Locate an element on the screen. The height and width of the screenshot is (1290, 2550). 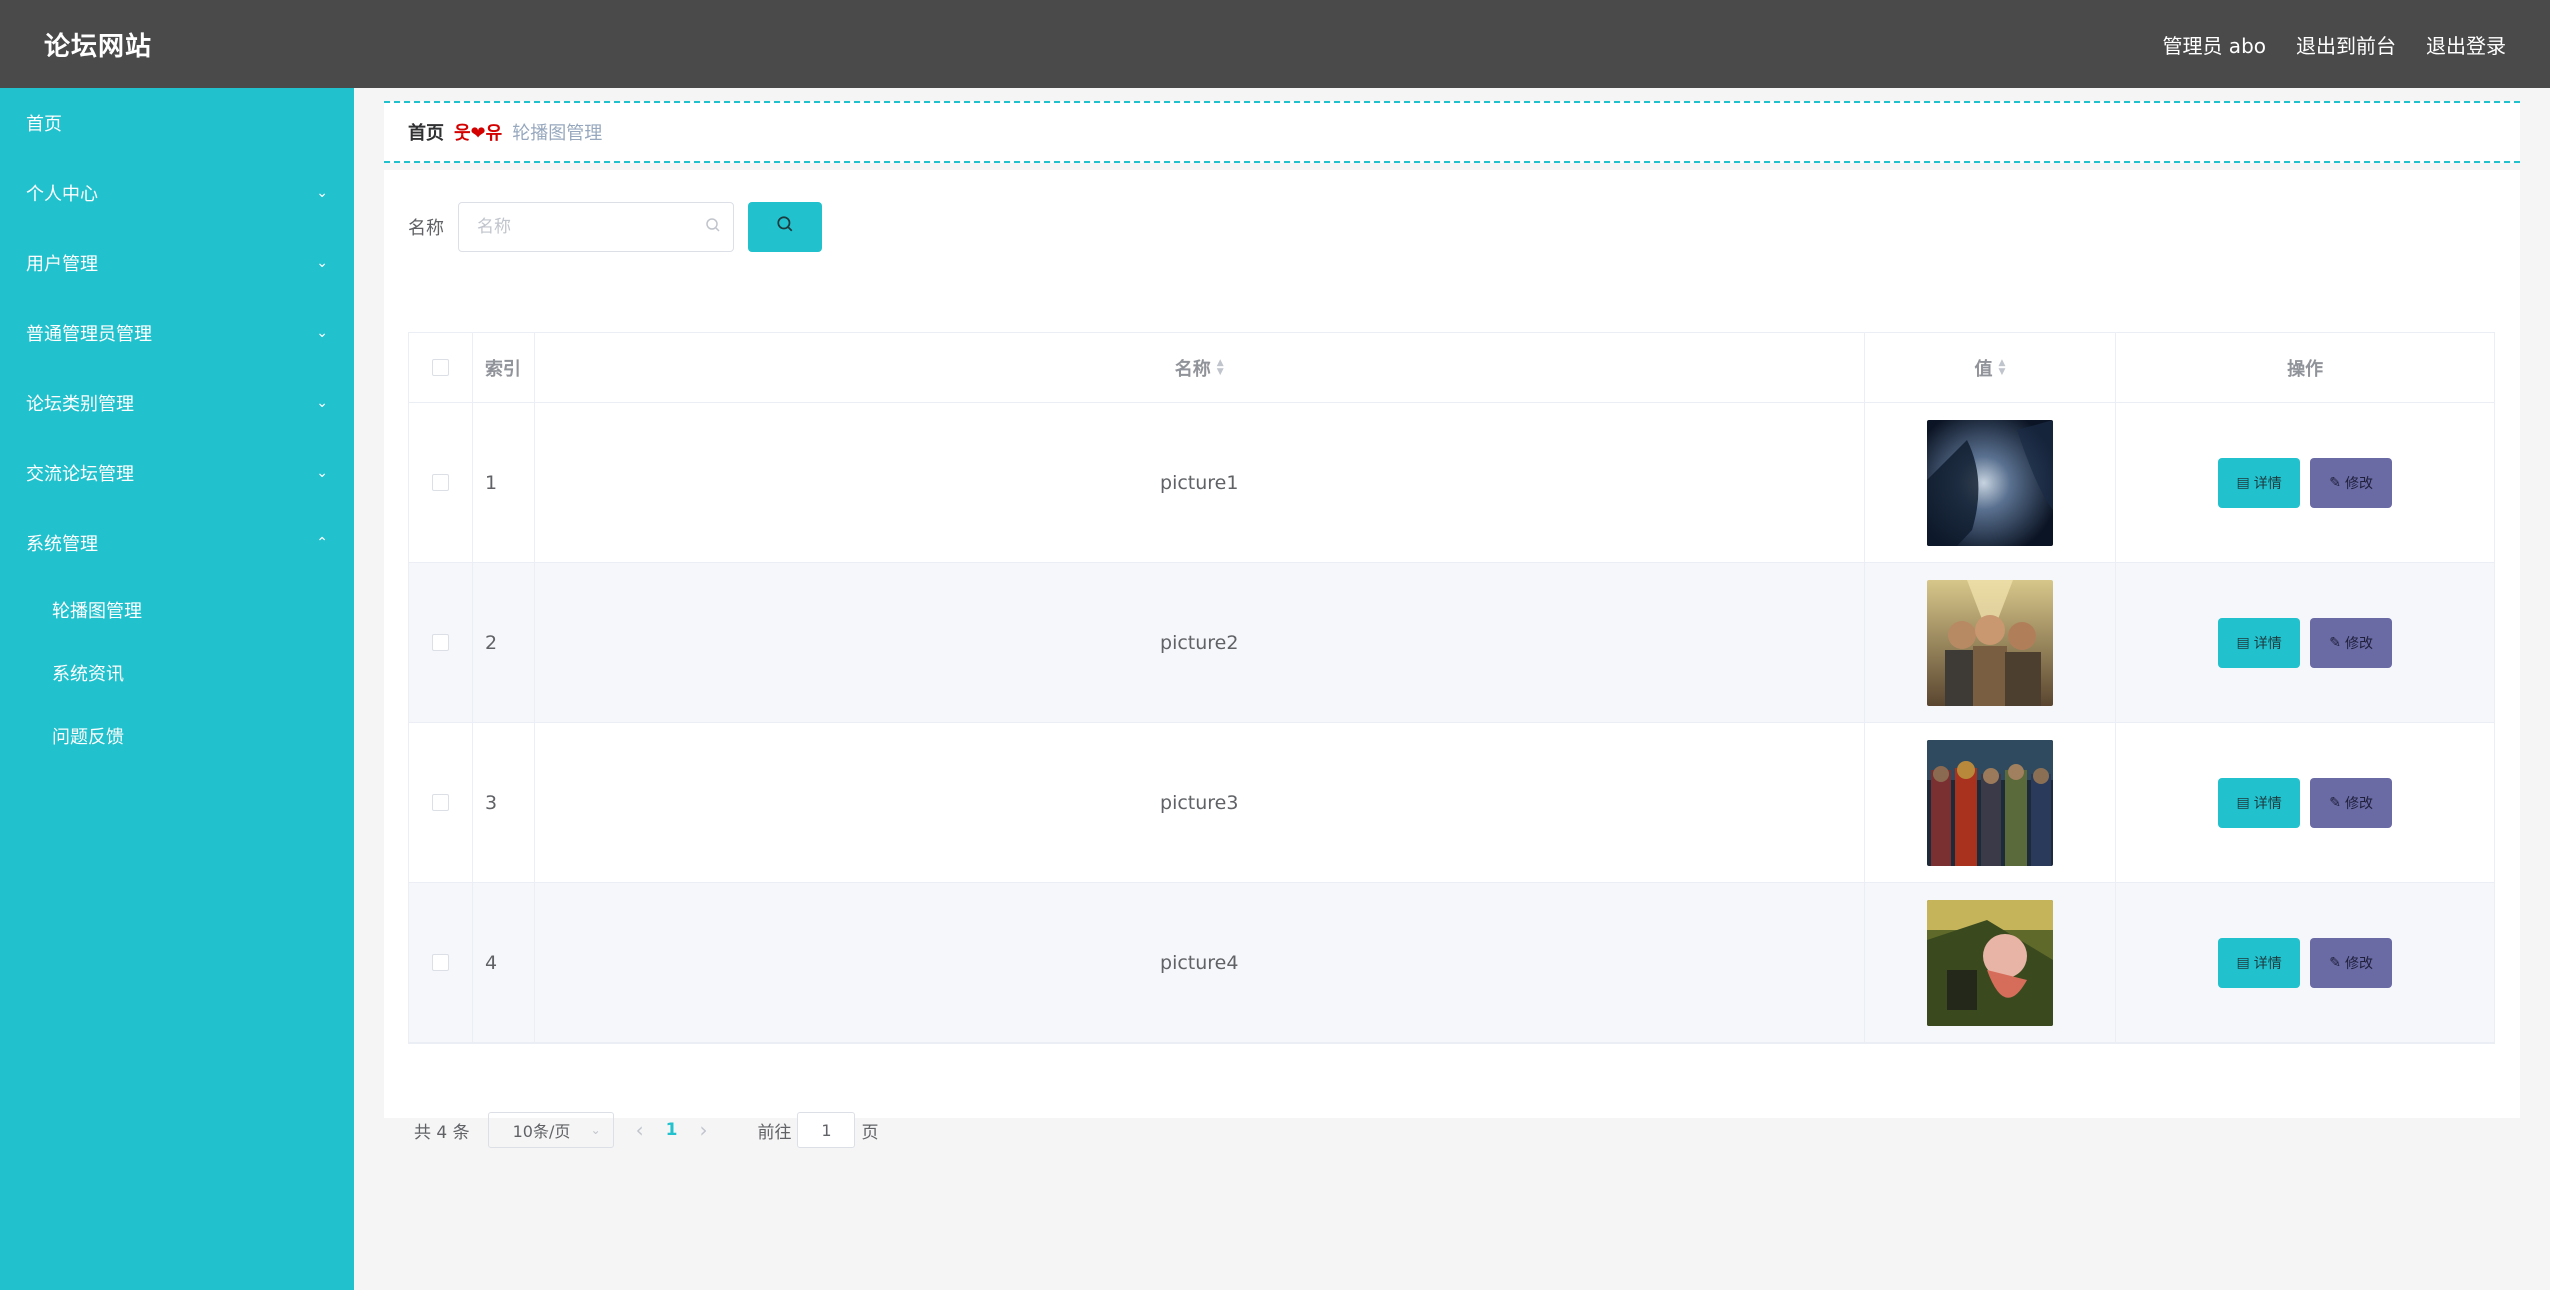
header-value: 值 ▲ ▼ is located at coordinates (1991, 367).